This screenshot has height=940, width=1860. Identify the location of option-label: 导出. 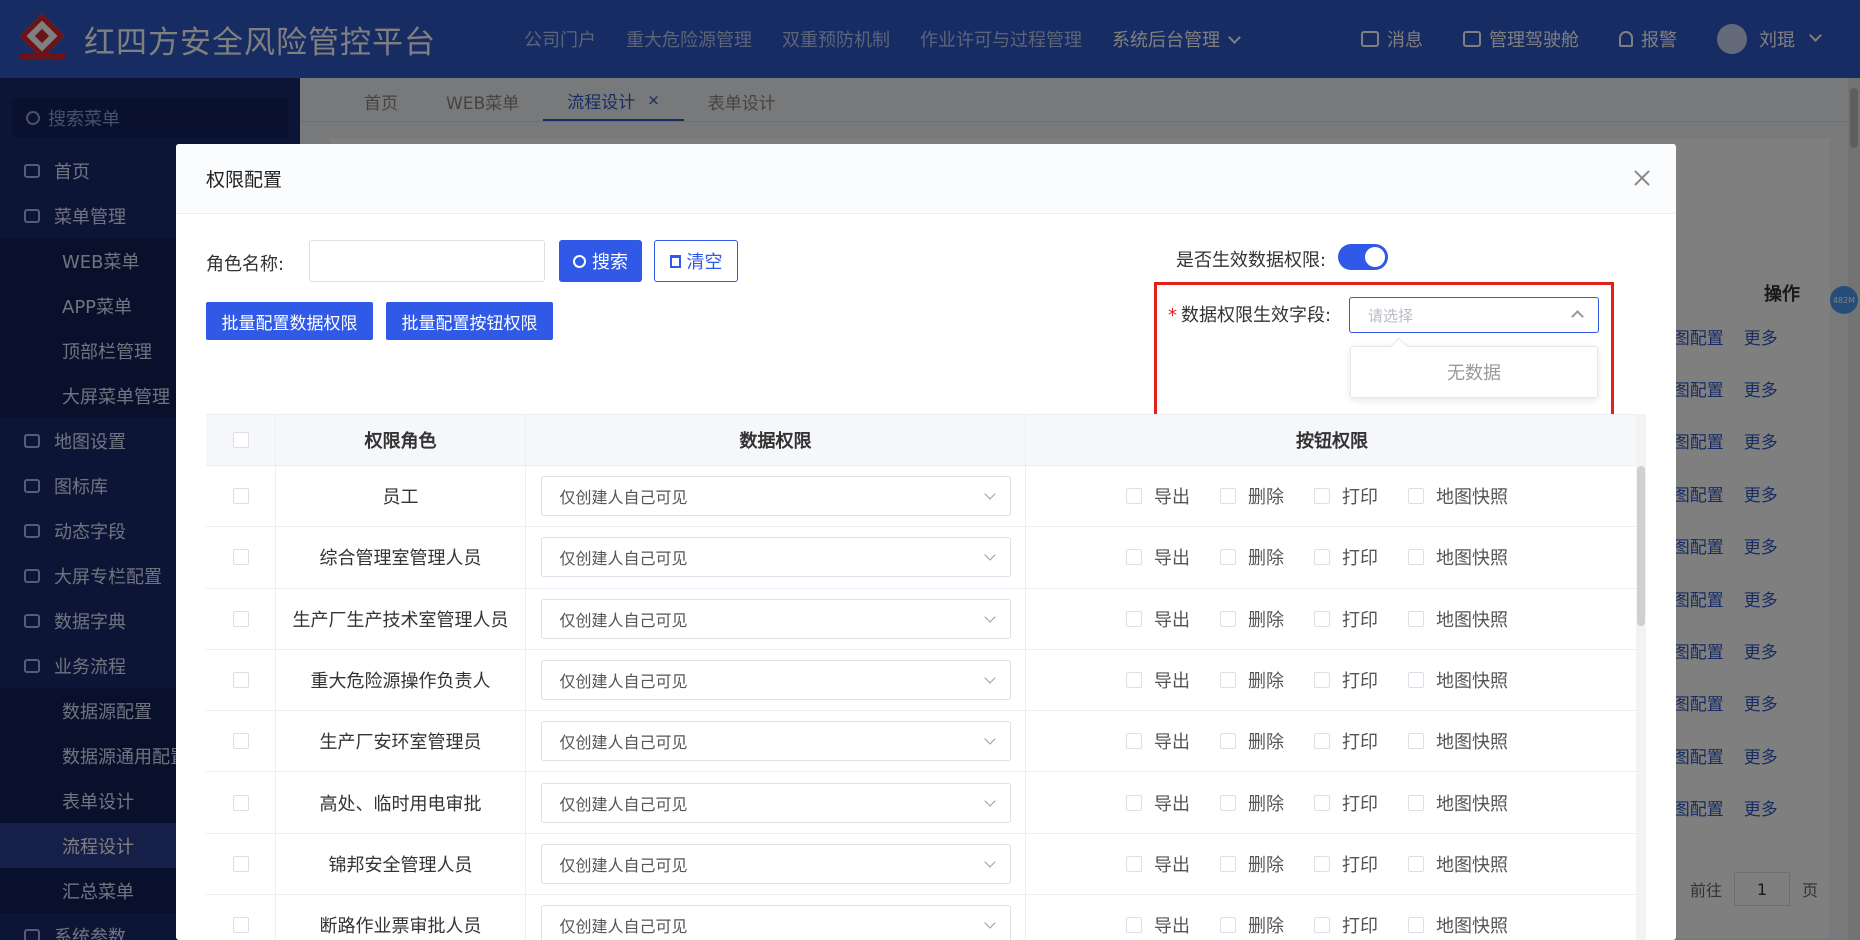
(1172, 559).